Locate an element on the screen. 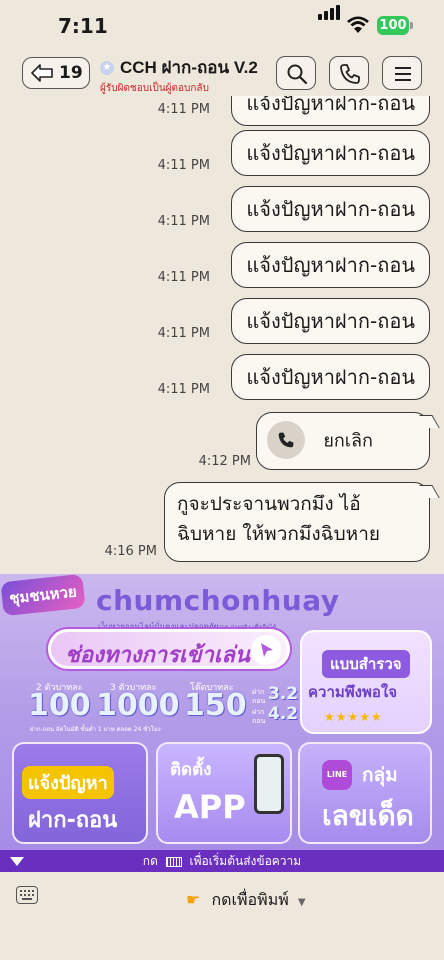 This screenshot has width=444, height=960. wifi-icon is located at coordinates (358, 24).